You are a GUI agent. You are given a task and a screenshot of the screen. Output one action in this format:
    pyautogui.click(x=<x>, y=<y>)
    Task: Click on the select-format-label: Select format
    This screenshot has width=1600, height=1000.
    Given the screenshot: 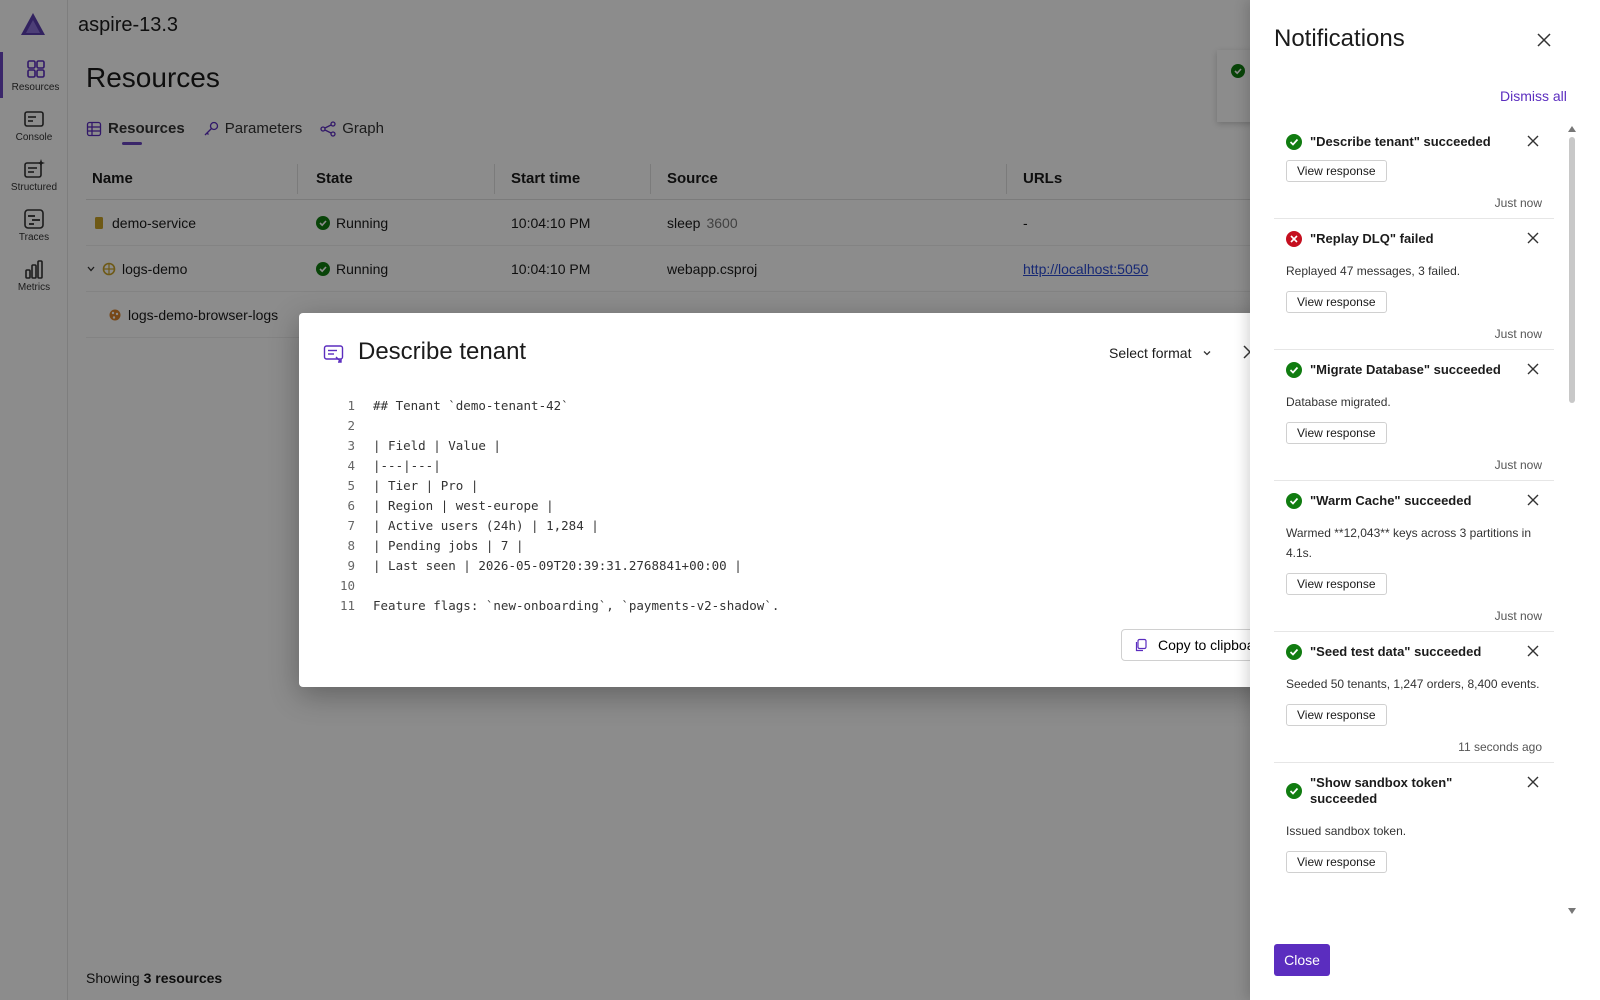 What is the action you would take?
    pyautogui.click(x=1150, y=353)
    